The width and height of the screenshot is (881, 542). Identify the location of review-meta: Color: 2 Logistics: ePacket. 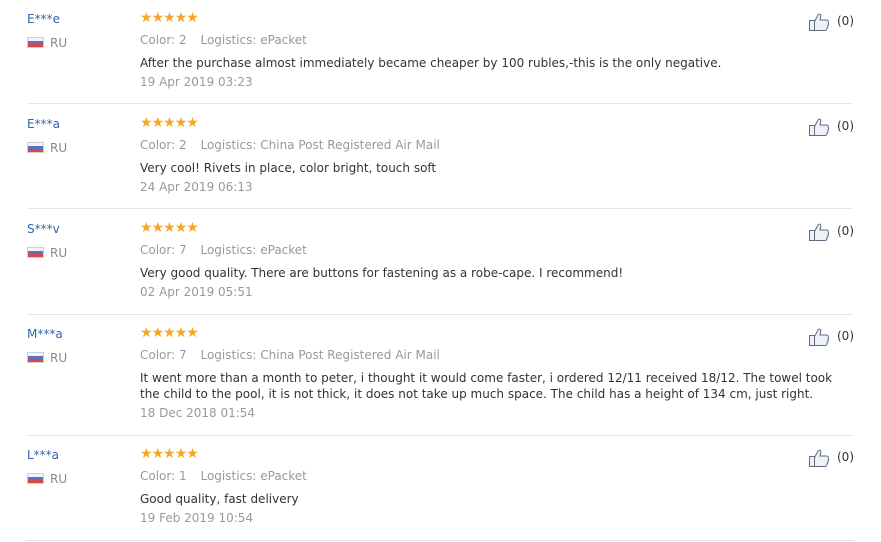
(223, 40).